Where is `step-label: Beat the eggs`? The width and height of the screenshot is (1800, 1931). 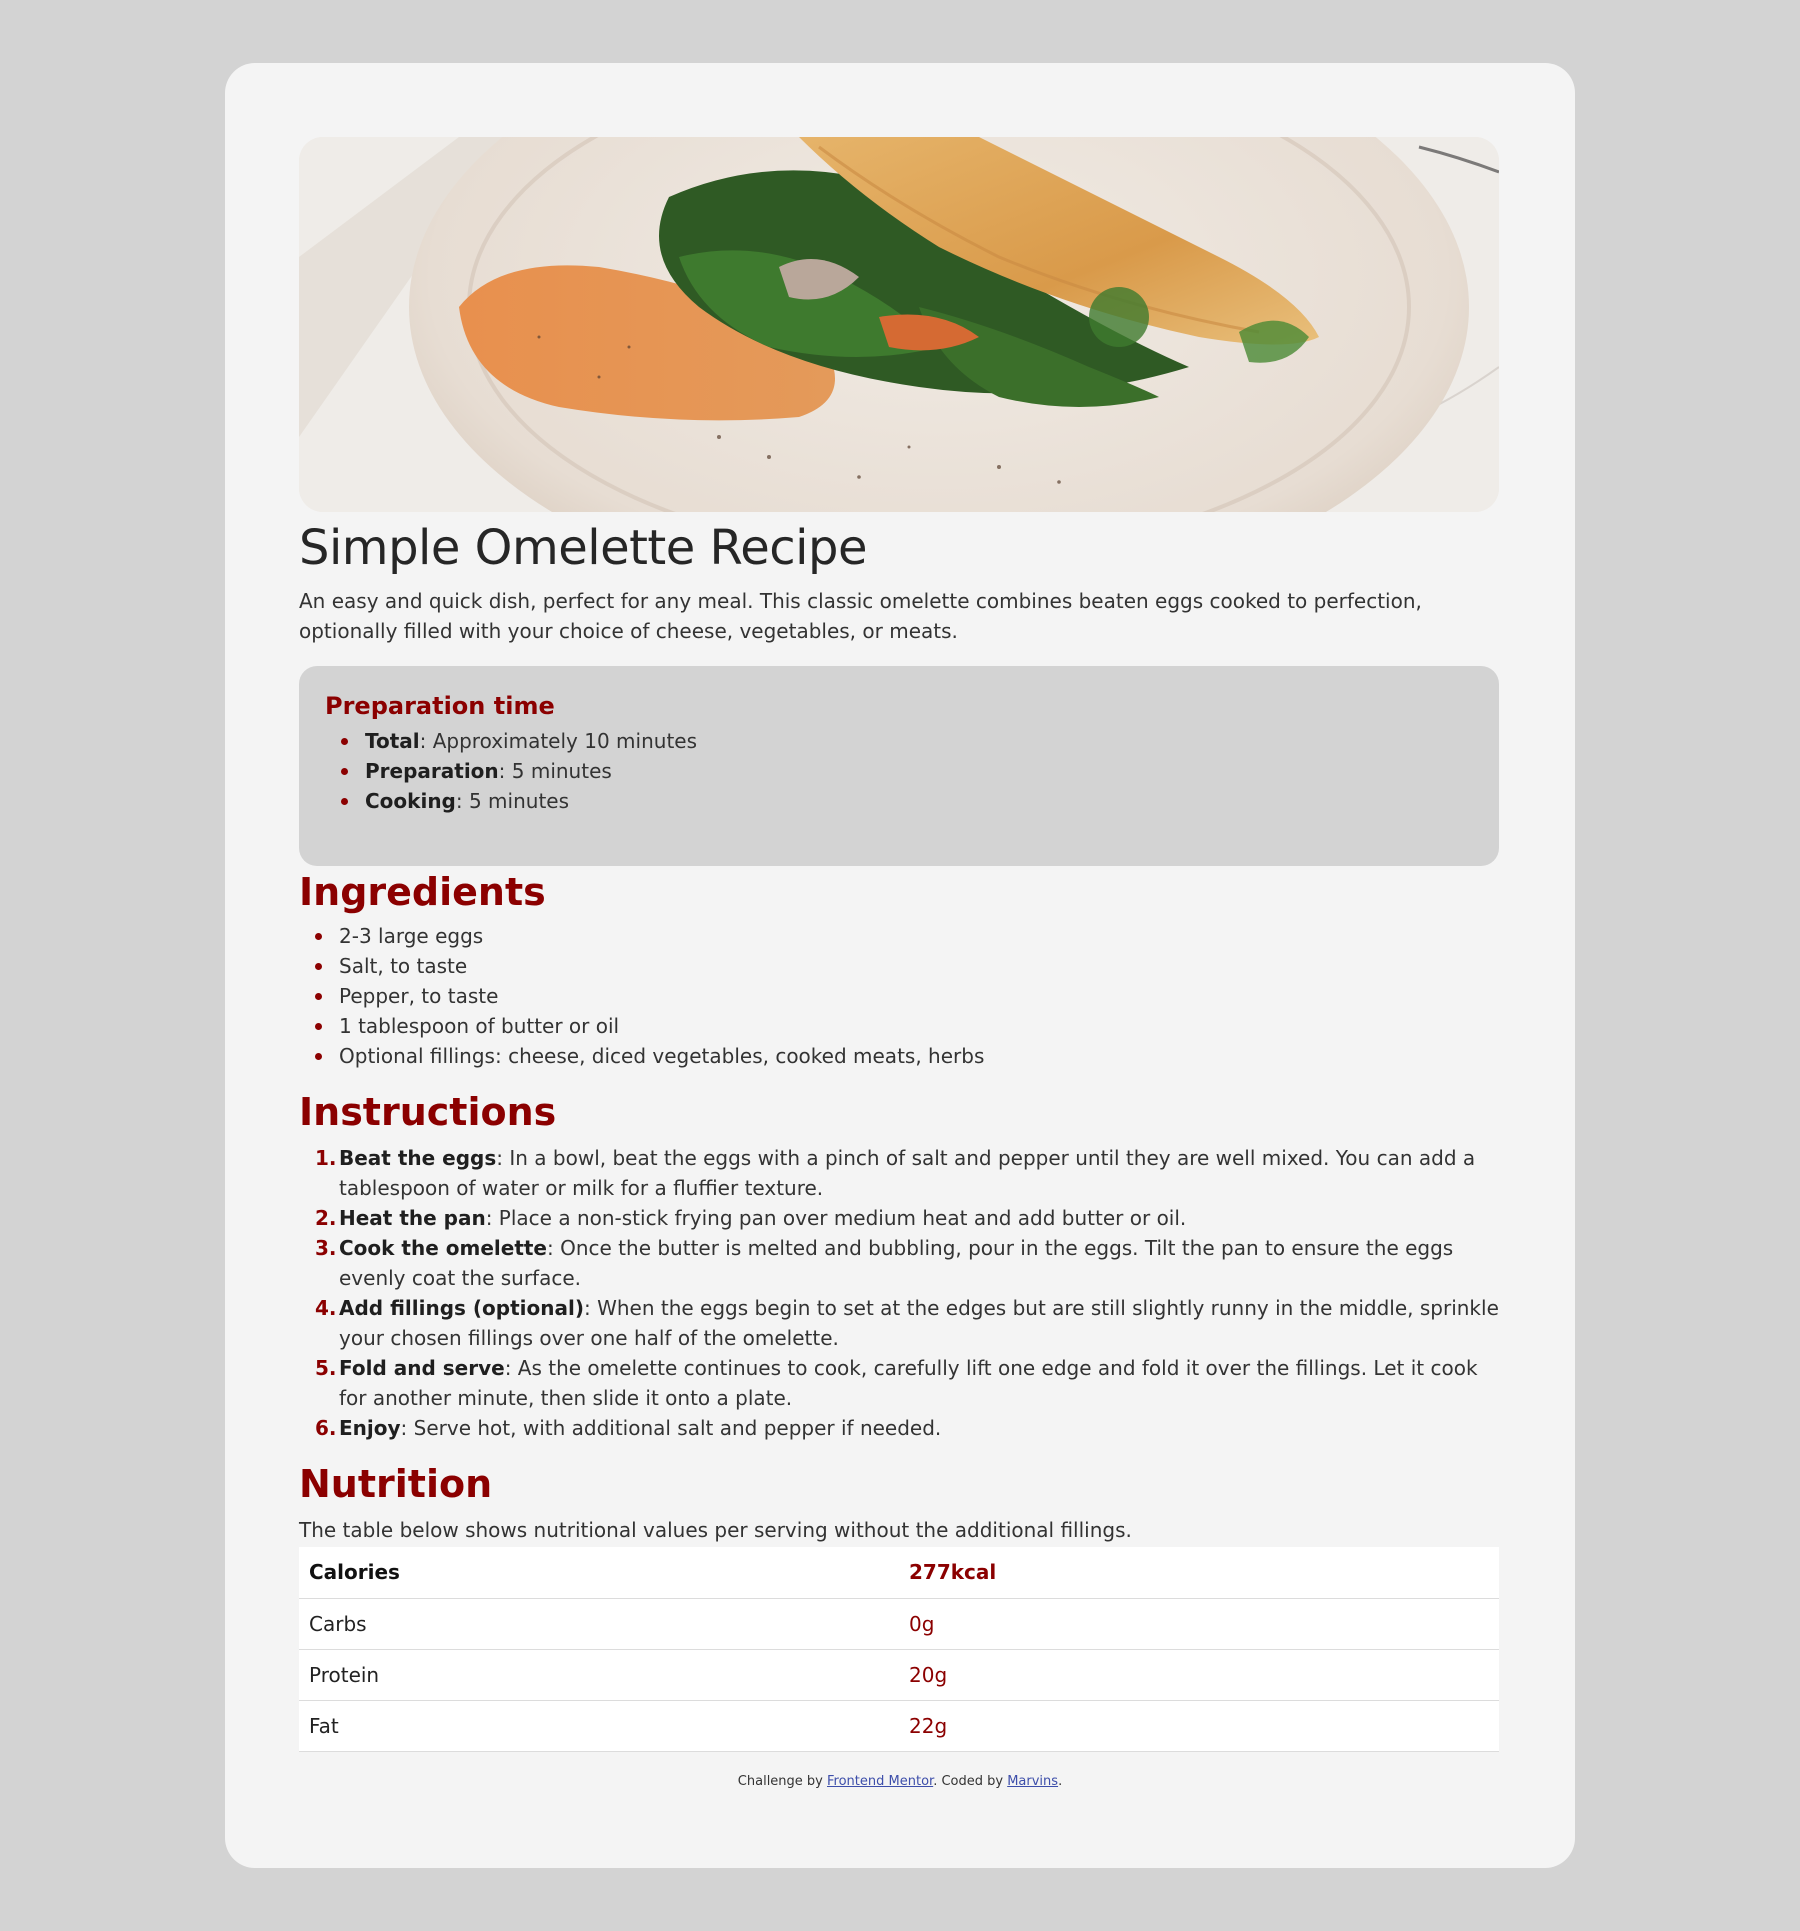
step-label: Beat the eggs is located at coordinates (418, 1158).